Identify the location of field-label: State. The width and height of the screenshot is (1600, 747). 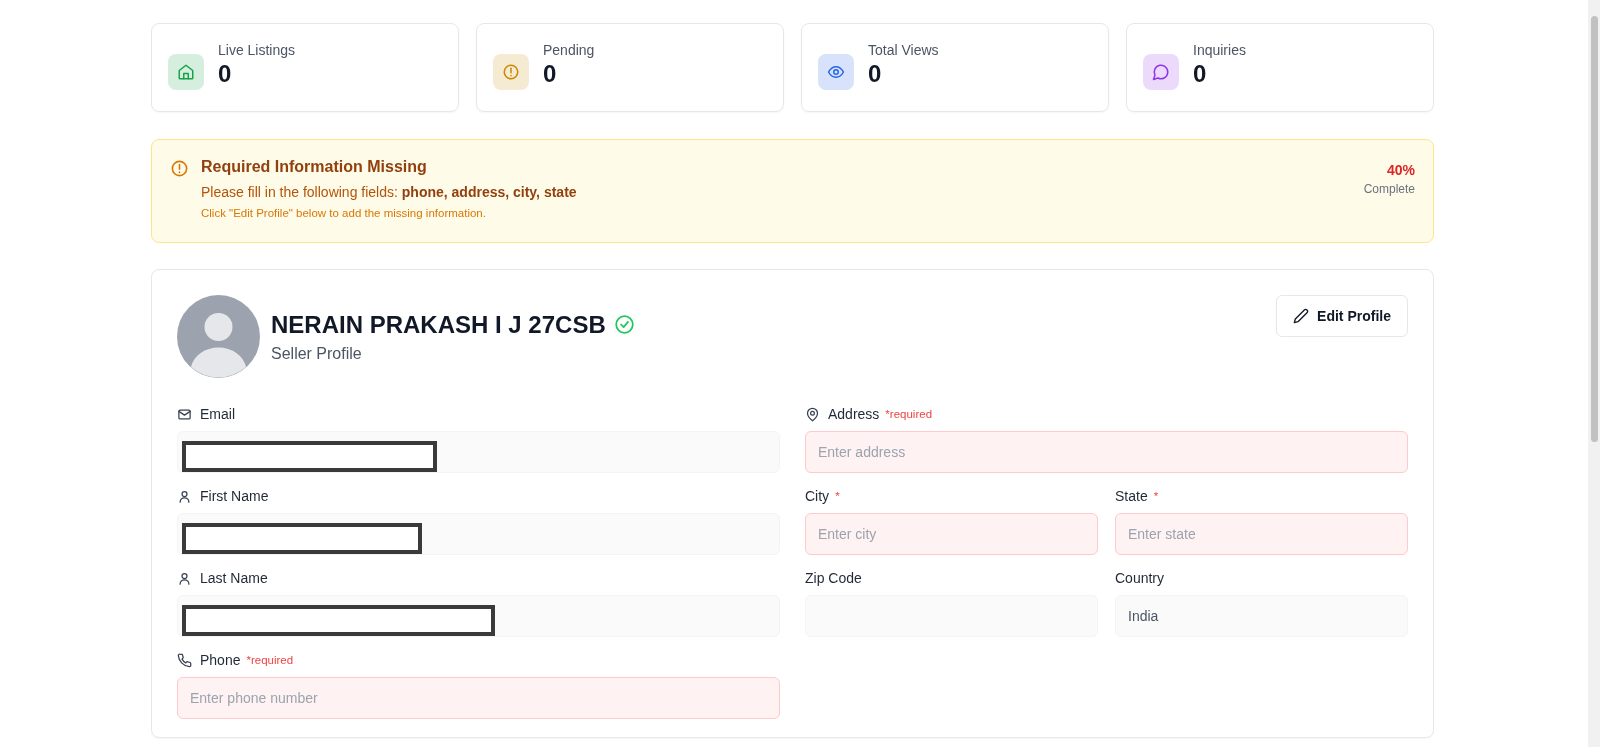
(1131, 496).